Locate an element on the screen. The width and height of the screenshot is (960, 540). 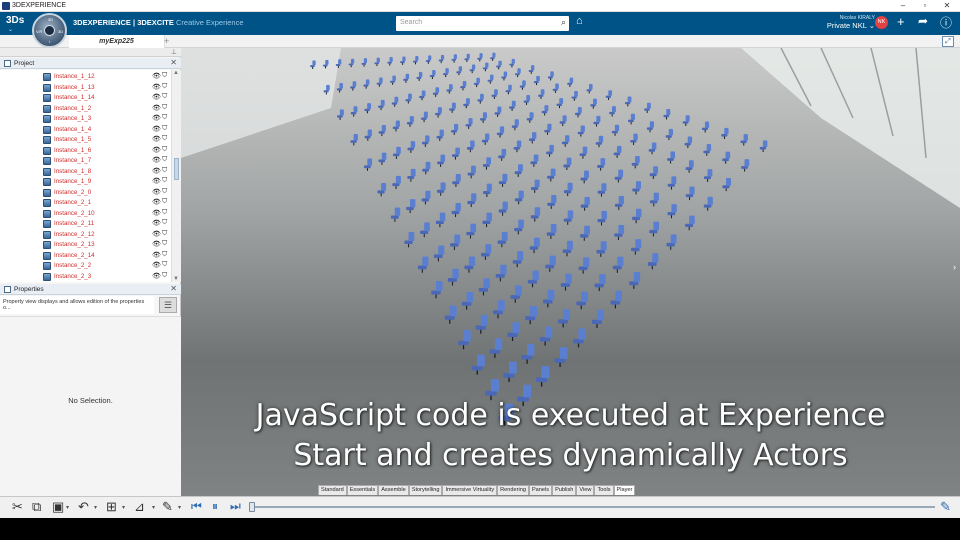
search-icon: ⌕ is located at coordinates (563, 22).